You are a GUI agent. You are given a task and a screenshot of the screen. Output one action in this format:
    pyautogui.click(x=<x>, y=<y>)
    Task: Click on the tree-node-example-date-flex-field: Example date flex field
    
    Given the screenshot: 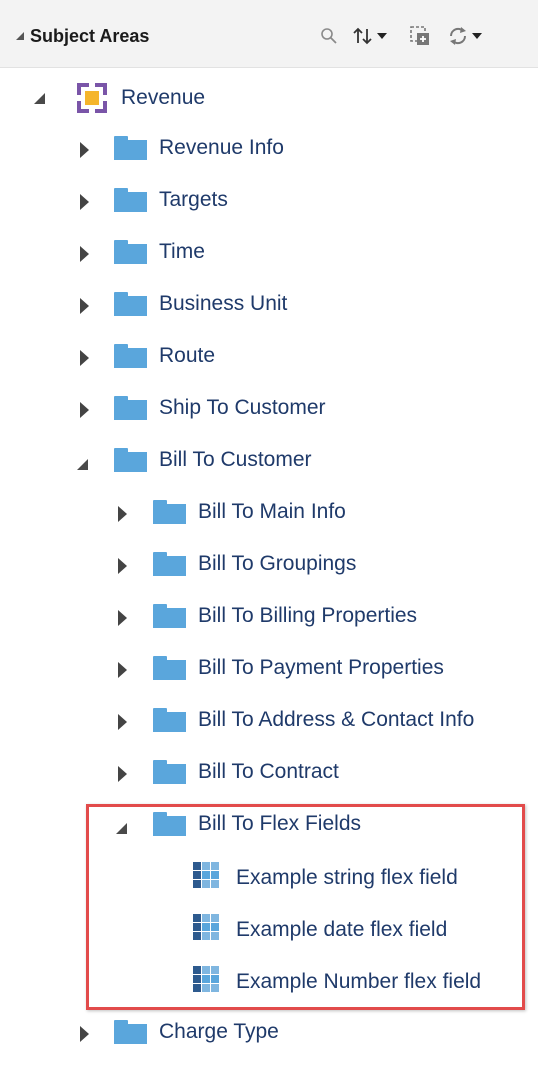 What is the action you would take?
    pyautogui.click(x=269, y=930)
    